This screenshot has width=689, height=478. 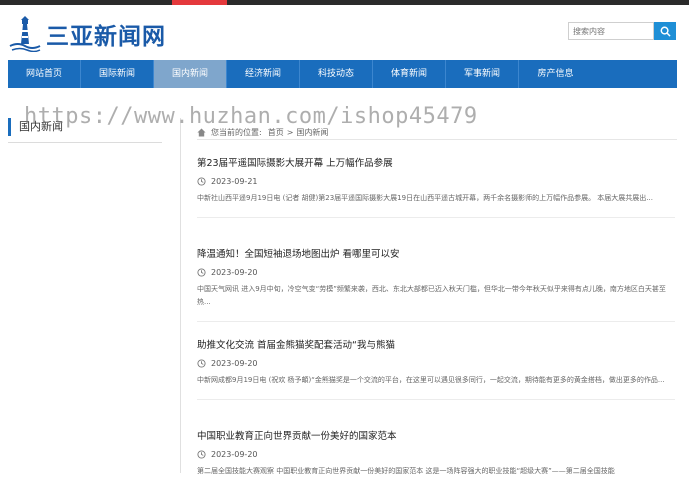 What do you see at coordinates (611, 31) in the screenshot?
I see `search-input` at bounding box center [611, 31].